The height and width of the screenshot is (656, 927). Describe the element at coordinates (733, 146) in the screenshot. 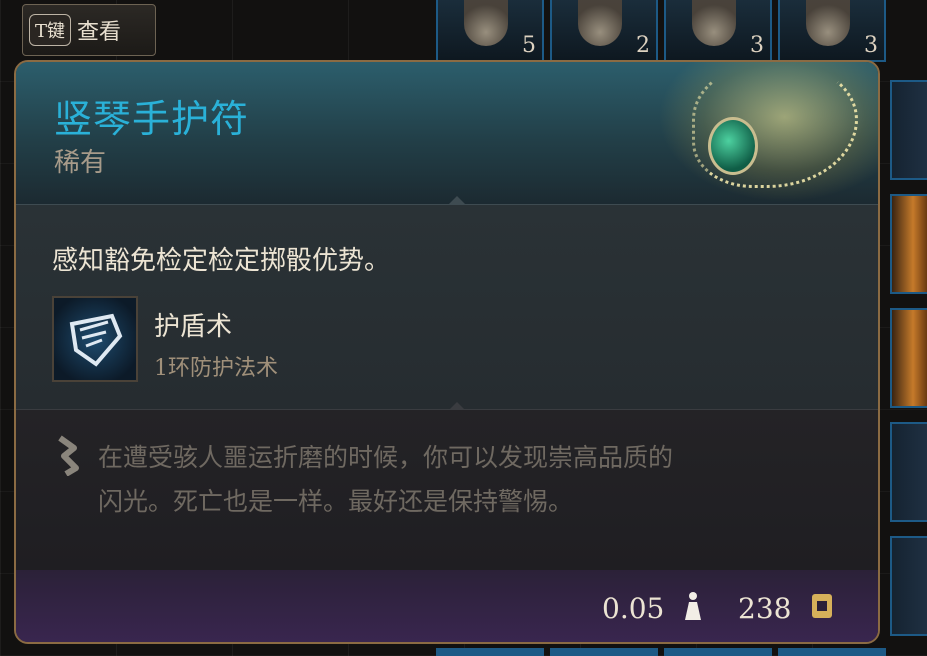

I see `amulet-icon` at that location.